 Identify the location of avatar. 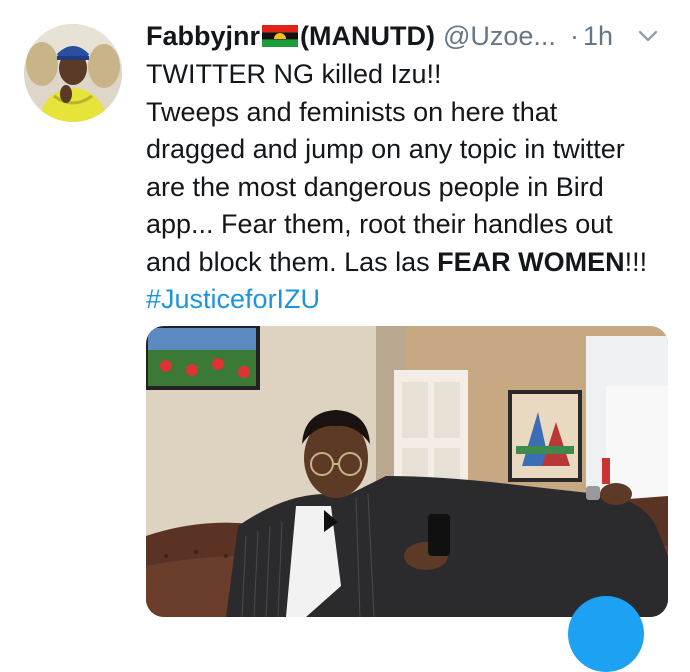
(73, 73).